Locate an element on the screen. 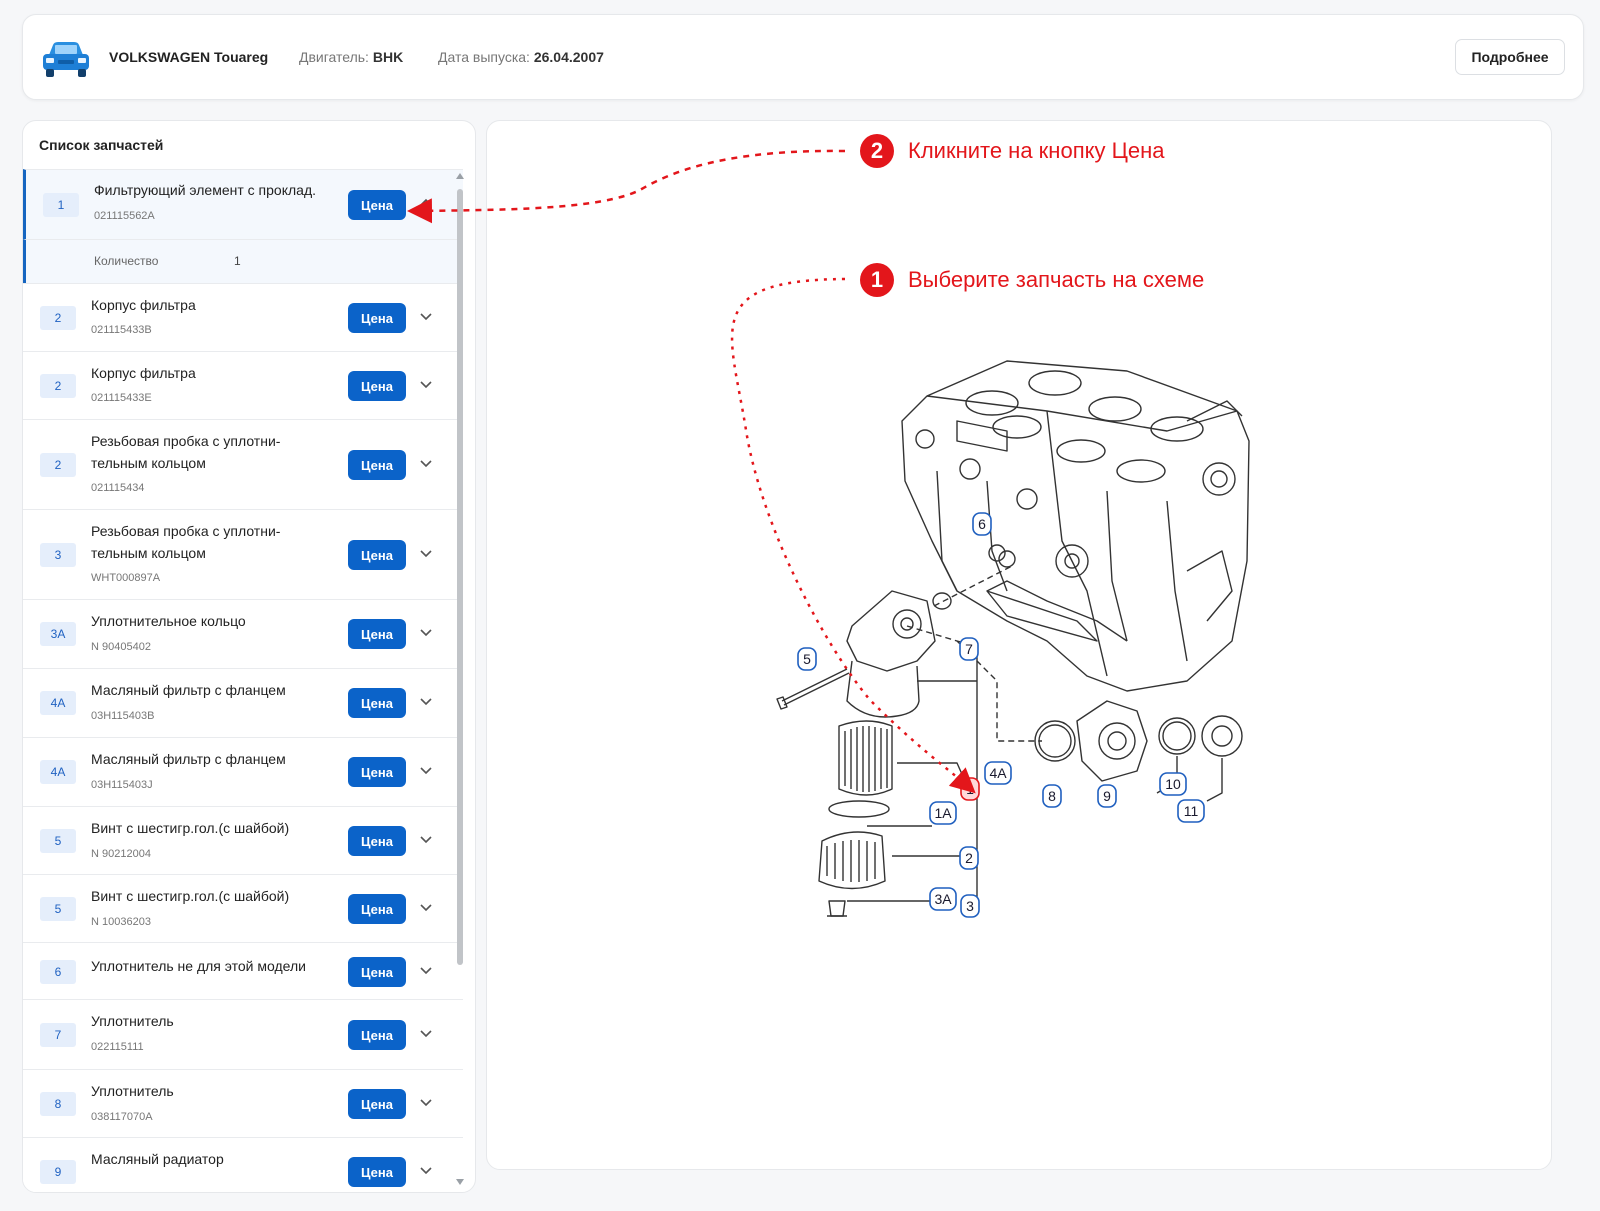  callout-5: 5 is located at coordinates (807, 659).